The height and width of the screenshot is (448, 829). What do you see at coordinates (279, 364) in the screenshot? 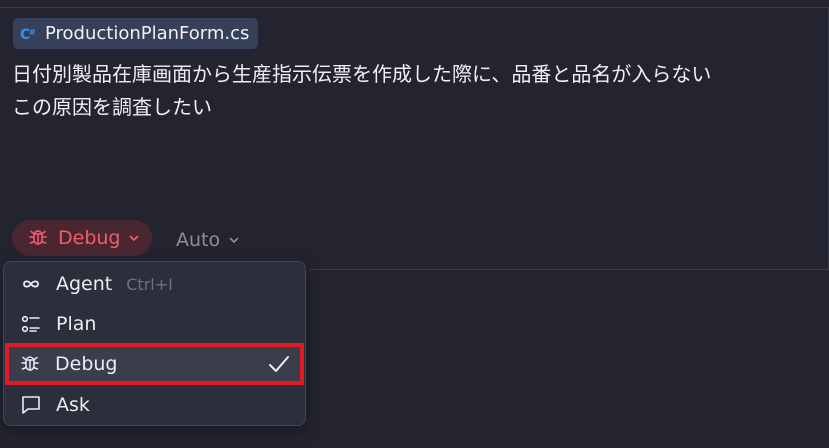
I see `checkmark-icon` at bounding box center [279, 364].